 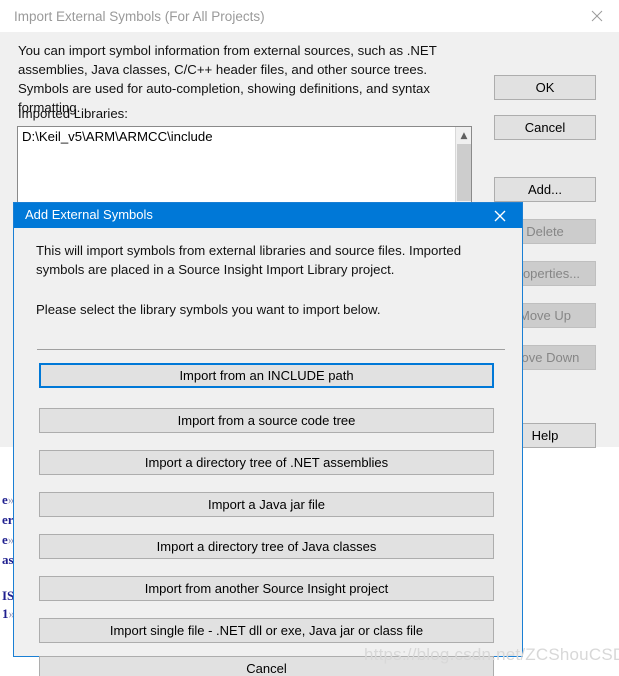 I want to click on child-titlebar: Add External Symbols, so click(x=268, y=215).